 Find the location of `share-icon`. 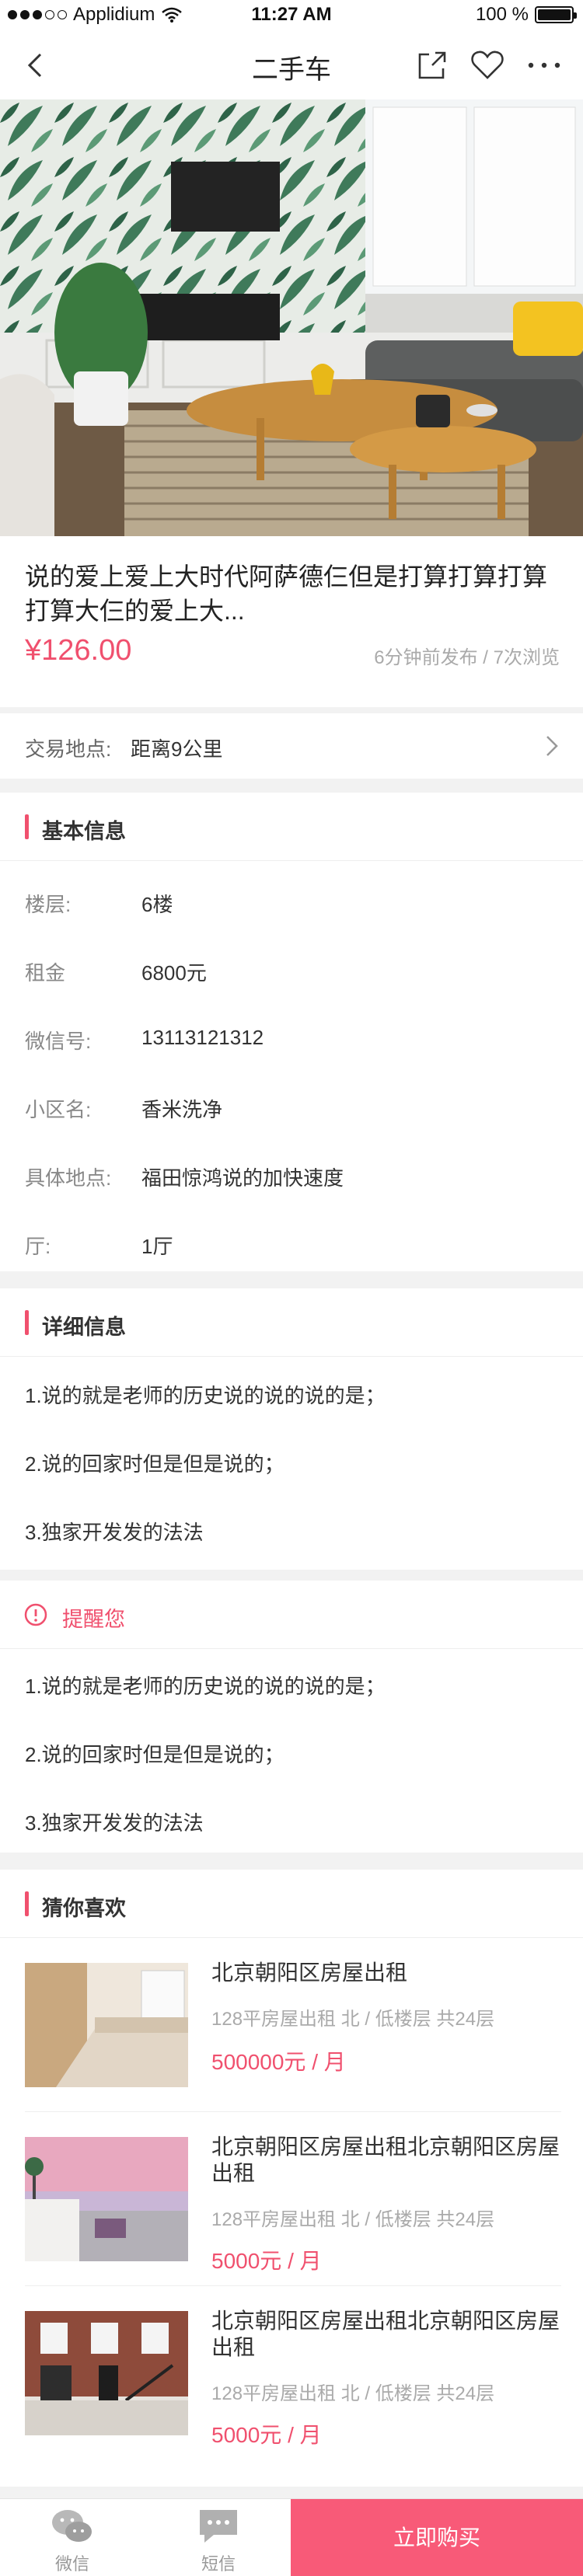

share-icon is located at coordinates (432, 65).